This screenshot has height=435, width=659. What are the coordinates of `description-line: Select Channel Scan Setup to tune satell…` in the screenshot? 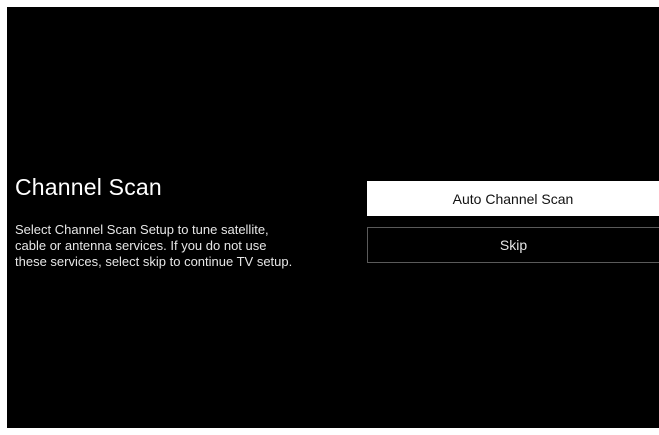 It's located at (142, 229).